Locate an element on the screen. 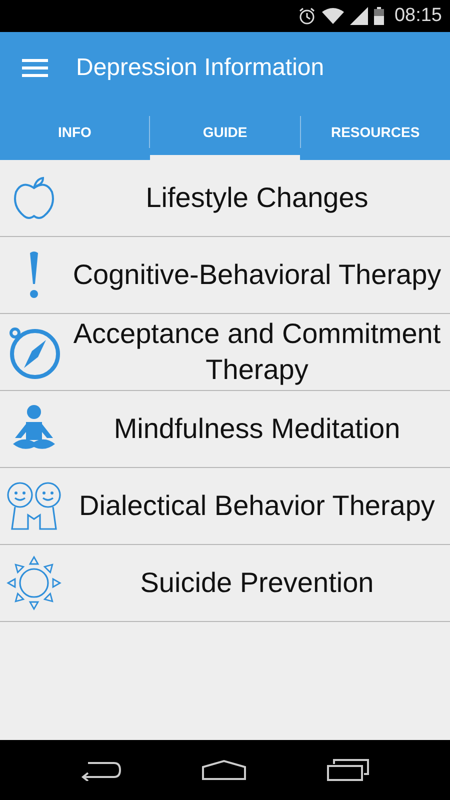 Image resolution: width=450 pixels, height=800 pixels. item-label: Mindfulness Meditation is located at coordinates (257, 429).